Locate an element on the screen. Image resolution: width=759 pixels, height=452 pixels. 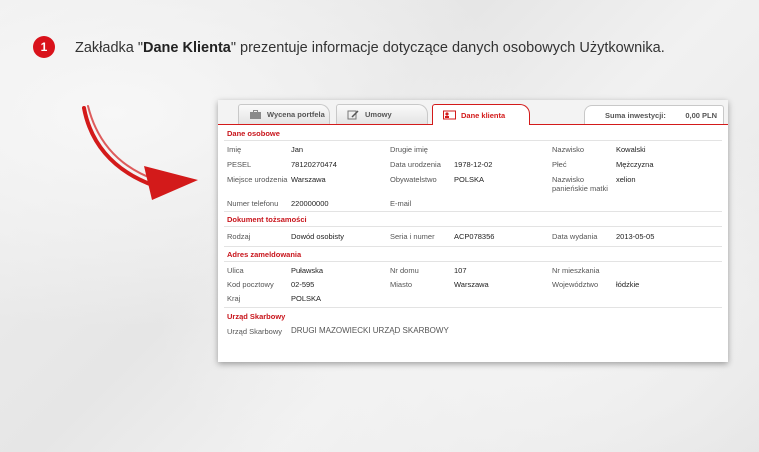
maiden-name-label: Nazwisko is located at coordinates (568, 179).